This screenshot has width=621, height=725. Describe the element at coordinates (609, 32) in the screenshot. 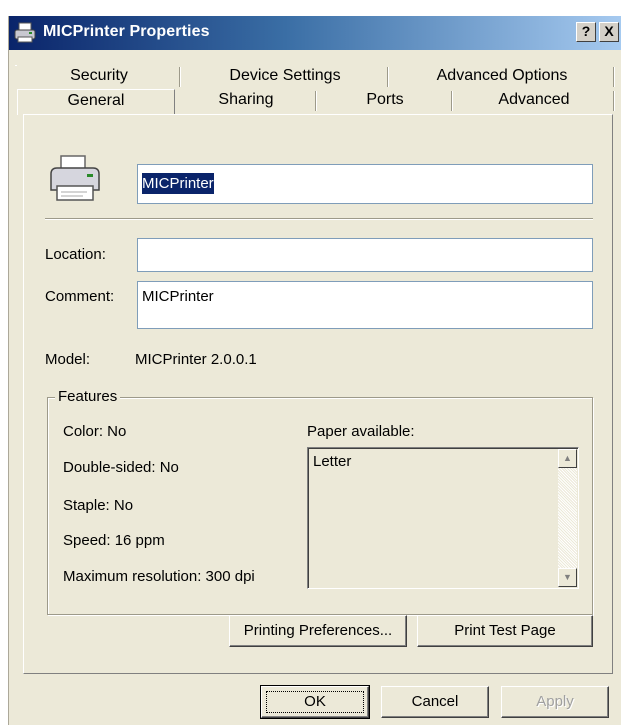

I see `close-button: X` at that location.